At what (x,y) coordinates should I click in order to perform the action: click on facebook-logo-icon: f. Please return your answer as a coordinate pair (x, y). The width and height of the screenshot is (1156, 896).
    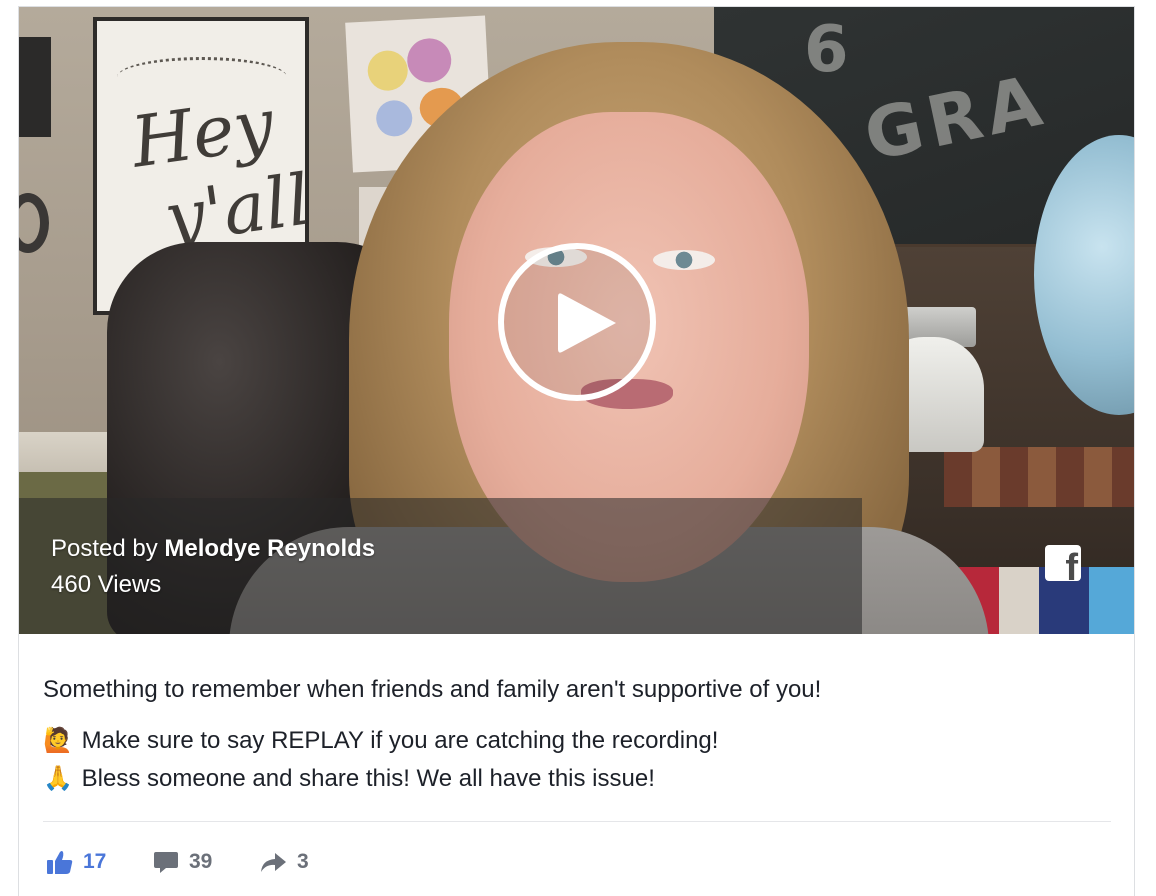
    Looking at the image, I should click on (1063, 566).